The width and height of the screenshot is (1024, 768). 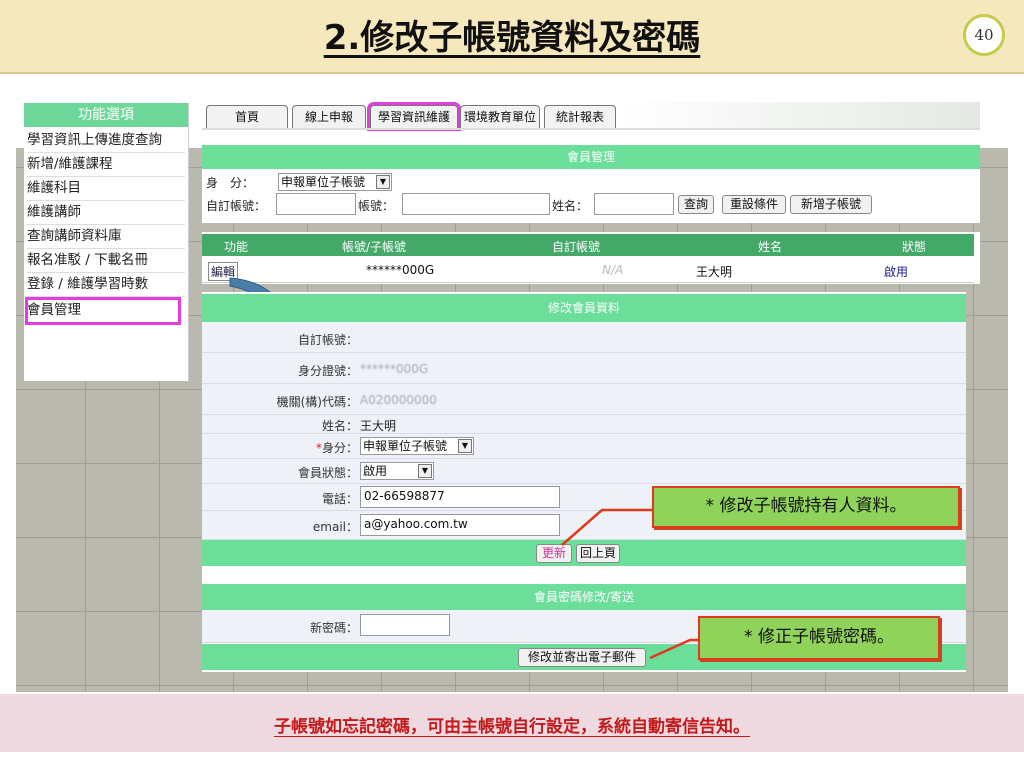 What do you see at coordinates (674, 649) in the screenshot?
I see `callout-line-password` at bounding box center [674, 649].